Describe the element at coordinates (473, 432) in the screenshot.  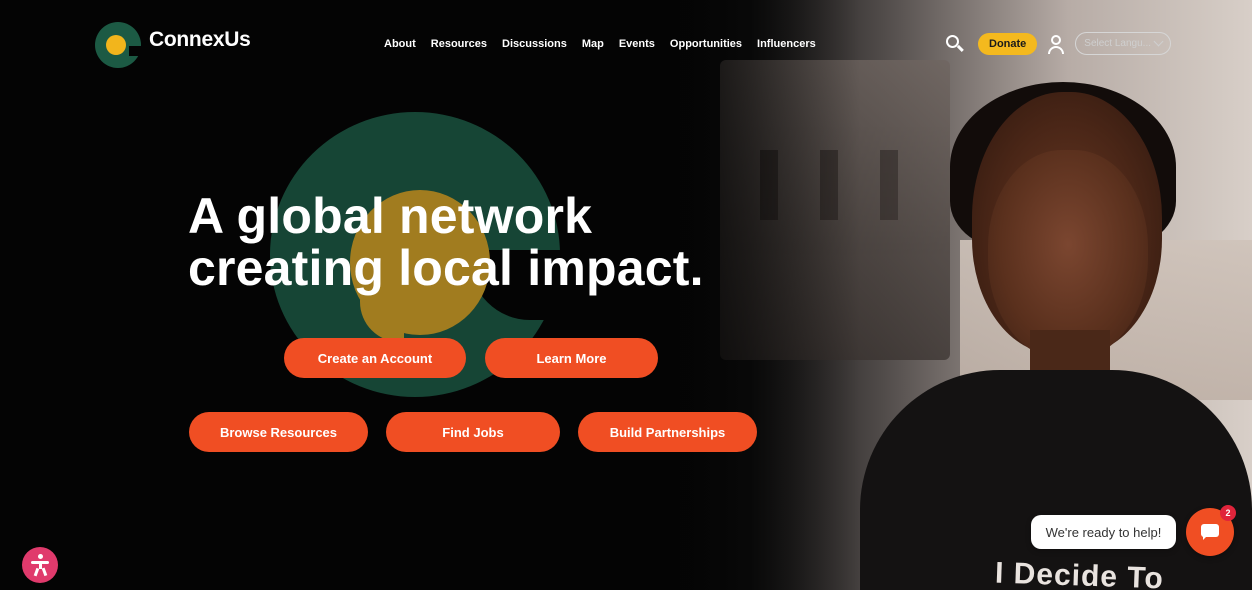
I see `find-jobs-button: Find Jobs` at that location.